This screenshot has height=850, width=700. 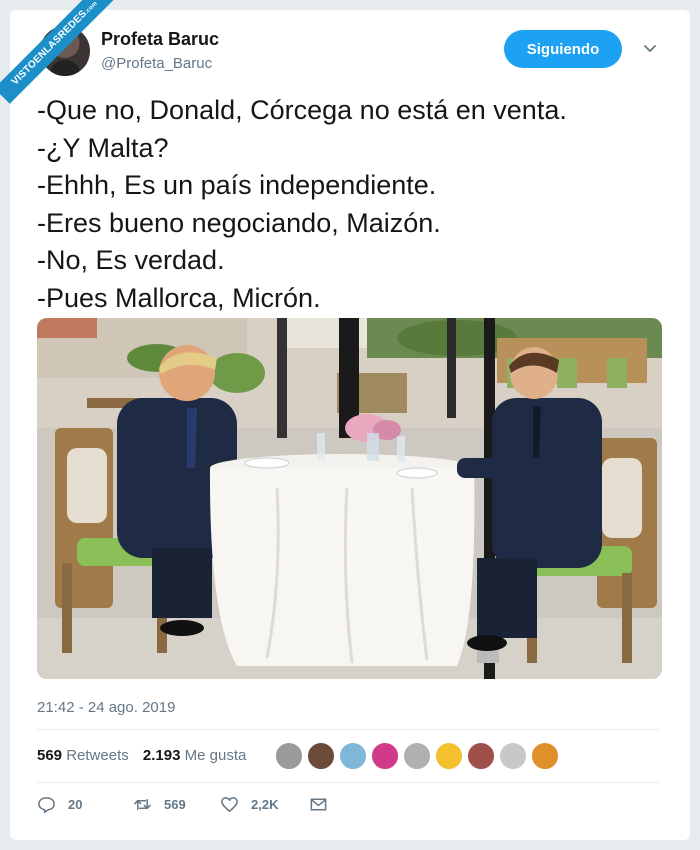 I want to click on tweet-line: -Pues Mallorca, Micrón., so click(x=179, y=297).